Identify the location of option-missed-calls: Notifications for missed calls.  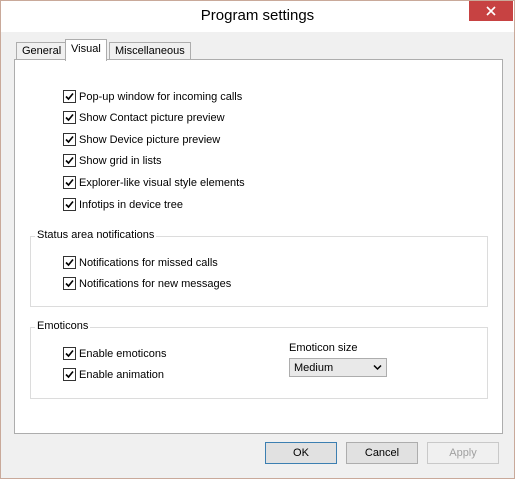
(140, 262).